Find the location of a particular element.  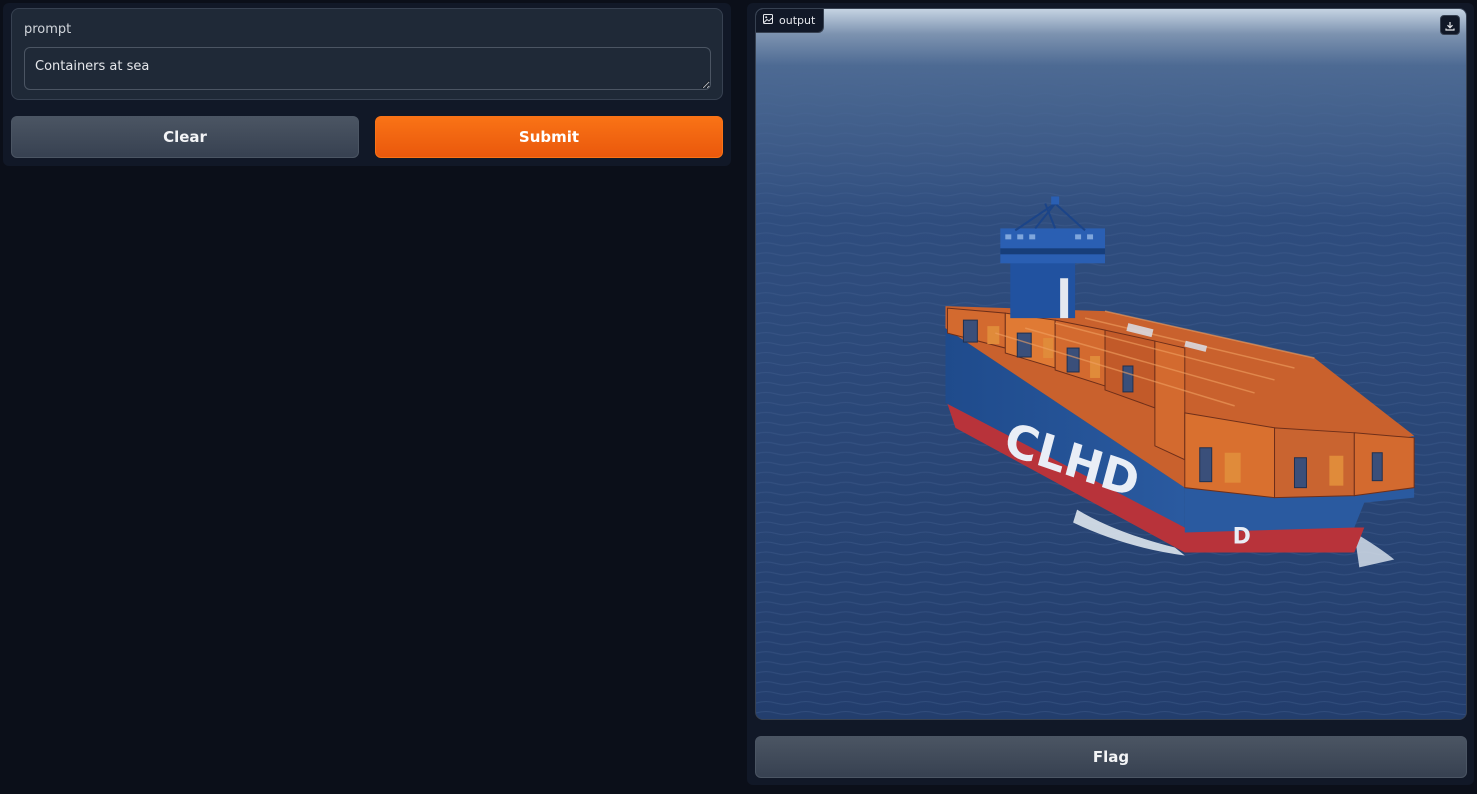

output-label-badge: output is located at coordinates (790, 21).